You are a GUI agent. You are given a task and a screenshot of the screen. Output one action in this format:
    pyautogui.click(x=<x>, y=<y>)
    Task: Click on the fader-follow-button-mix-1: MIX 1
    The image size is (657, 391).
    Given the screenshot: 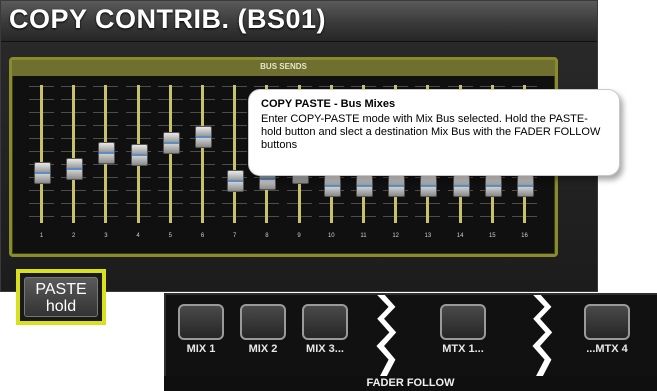 What is the action you would take?
    pyautogui.click(x=199, y=329)
    